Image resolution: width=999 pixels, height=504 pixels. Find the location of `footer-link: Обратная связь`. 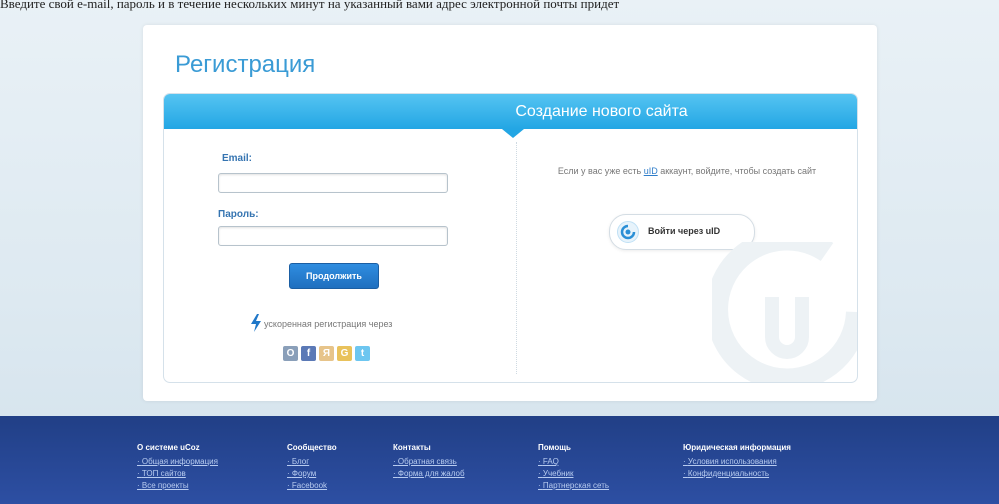

footer-link: Обратная связь is located at coordinates (429, 462).